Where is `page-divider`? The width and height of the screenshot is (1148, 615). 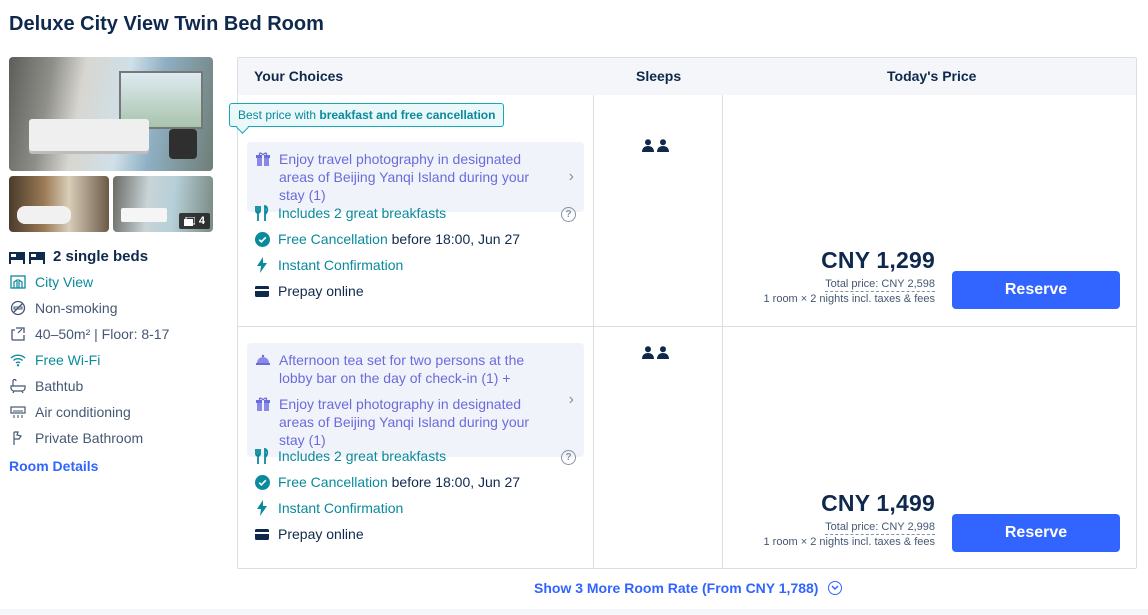
page-divider is located at coordinates (574, 612).